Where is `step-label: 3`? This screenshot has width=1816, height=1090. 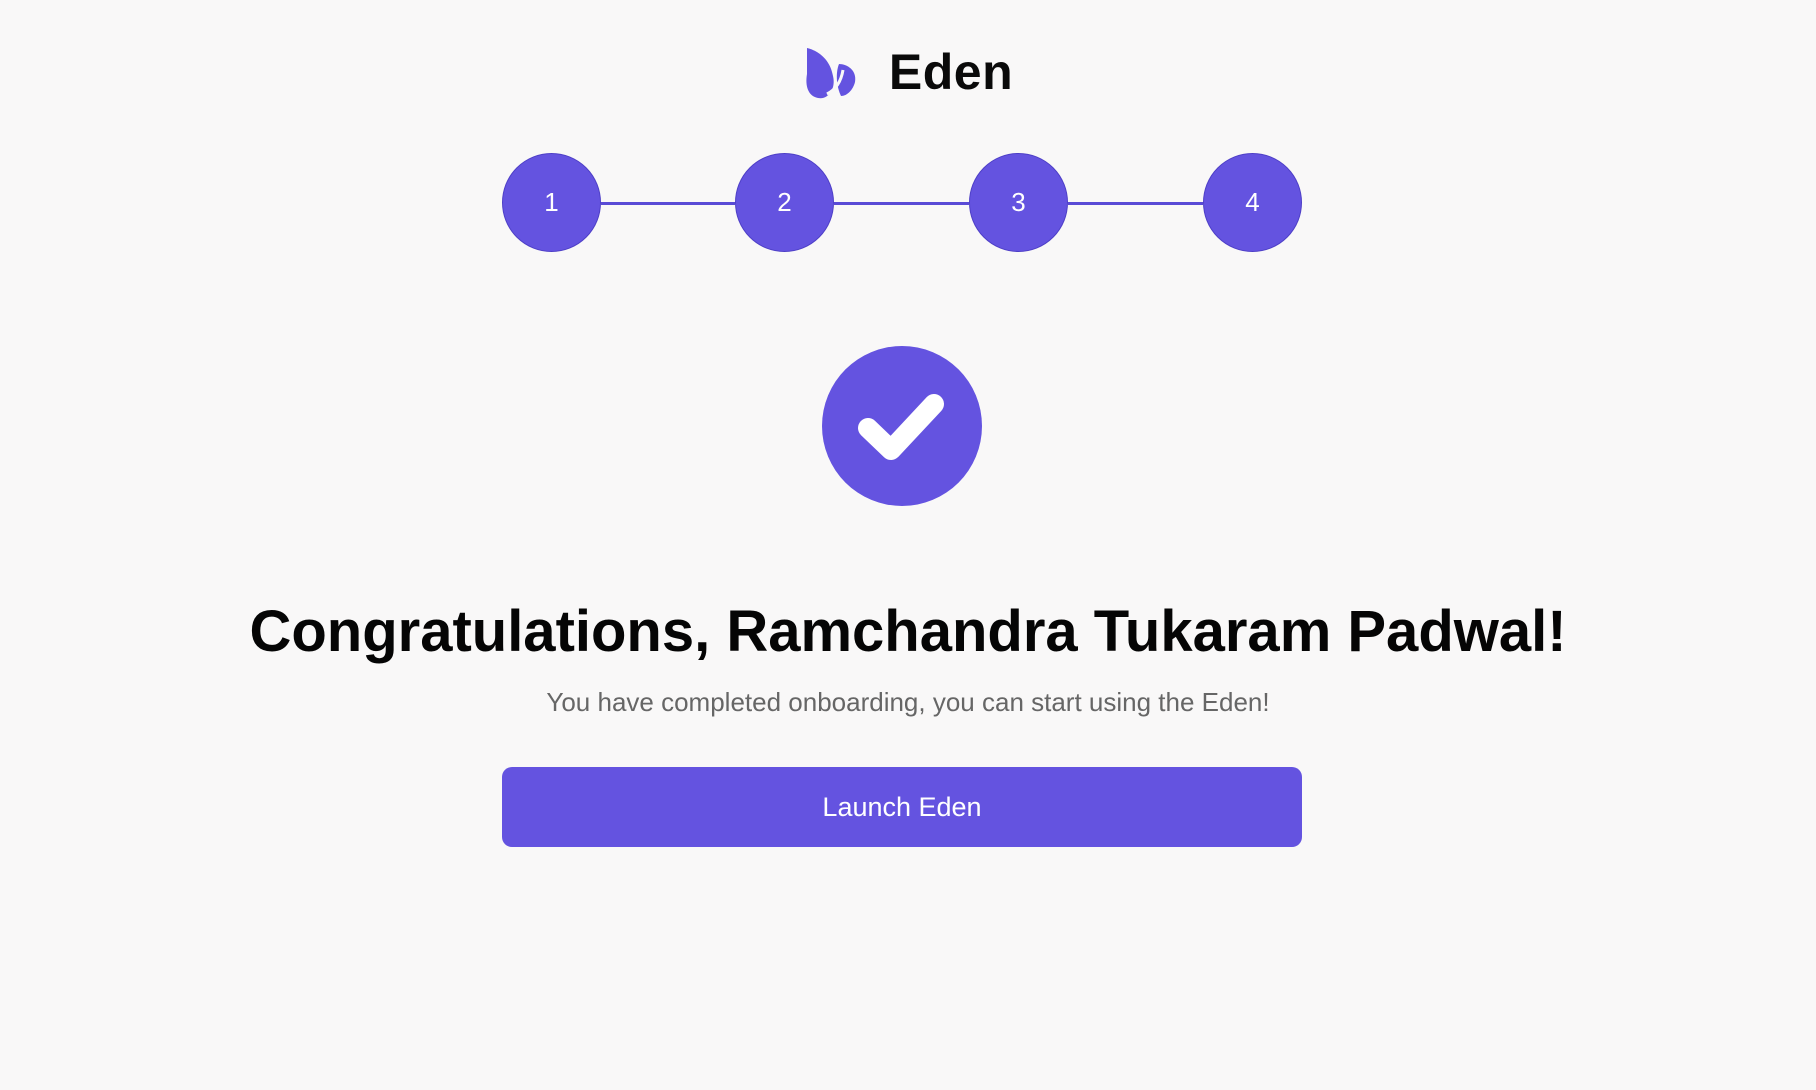 step-label: 3 is located at coordinates (1018, 202).